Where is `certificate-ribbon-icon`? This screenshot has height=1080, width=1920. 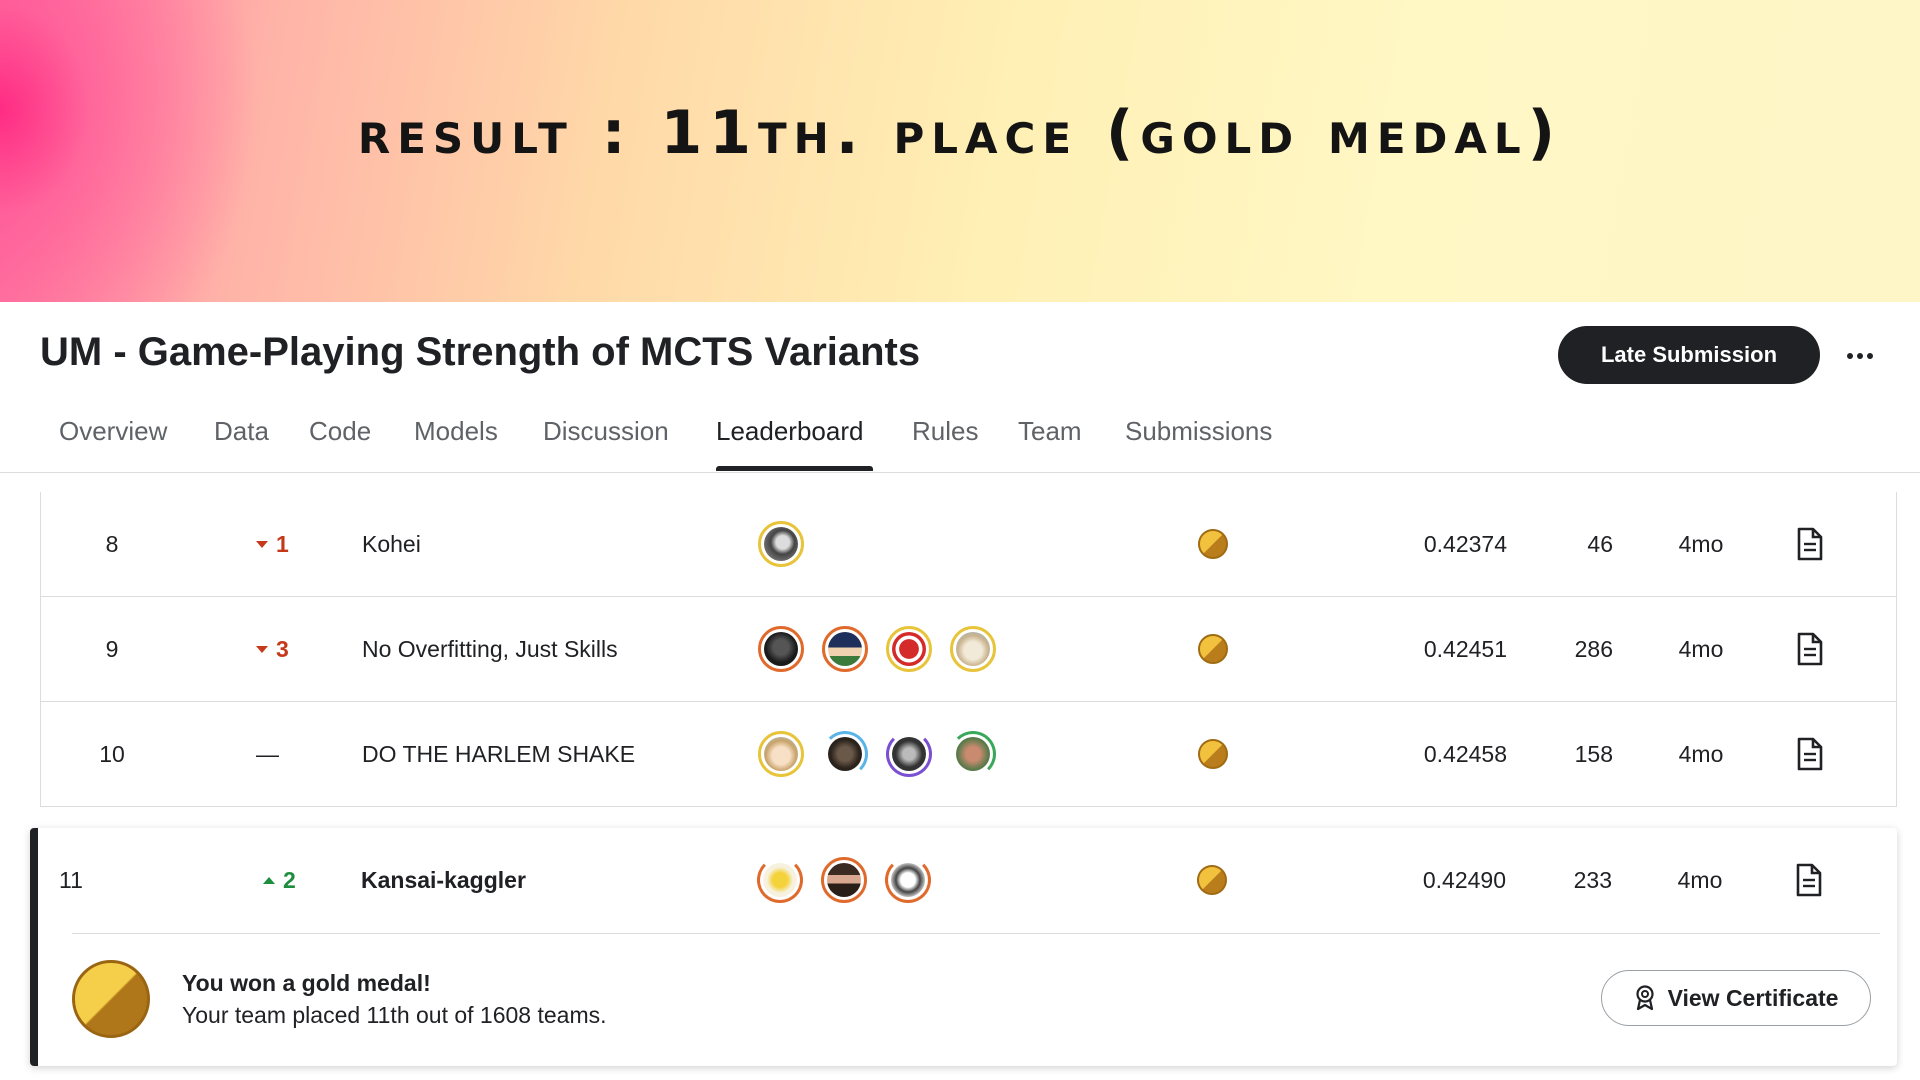 certificate-ribbon-icon is located at coordinates (1645, 998).